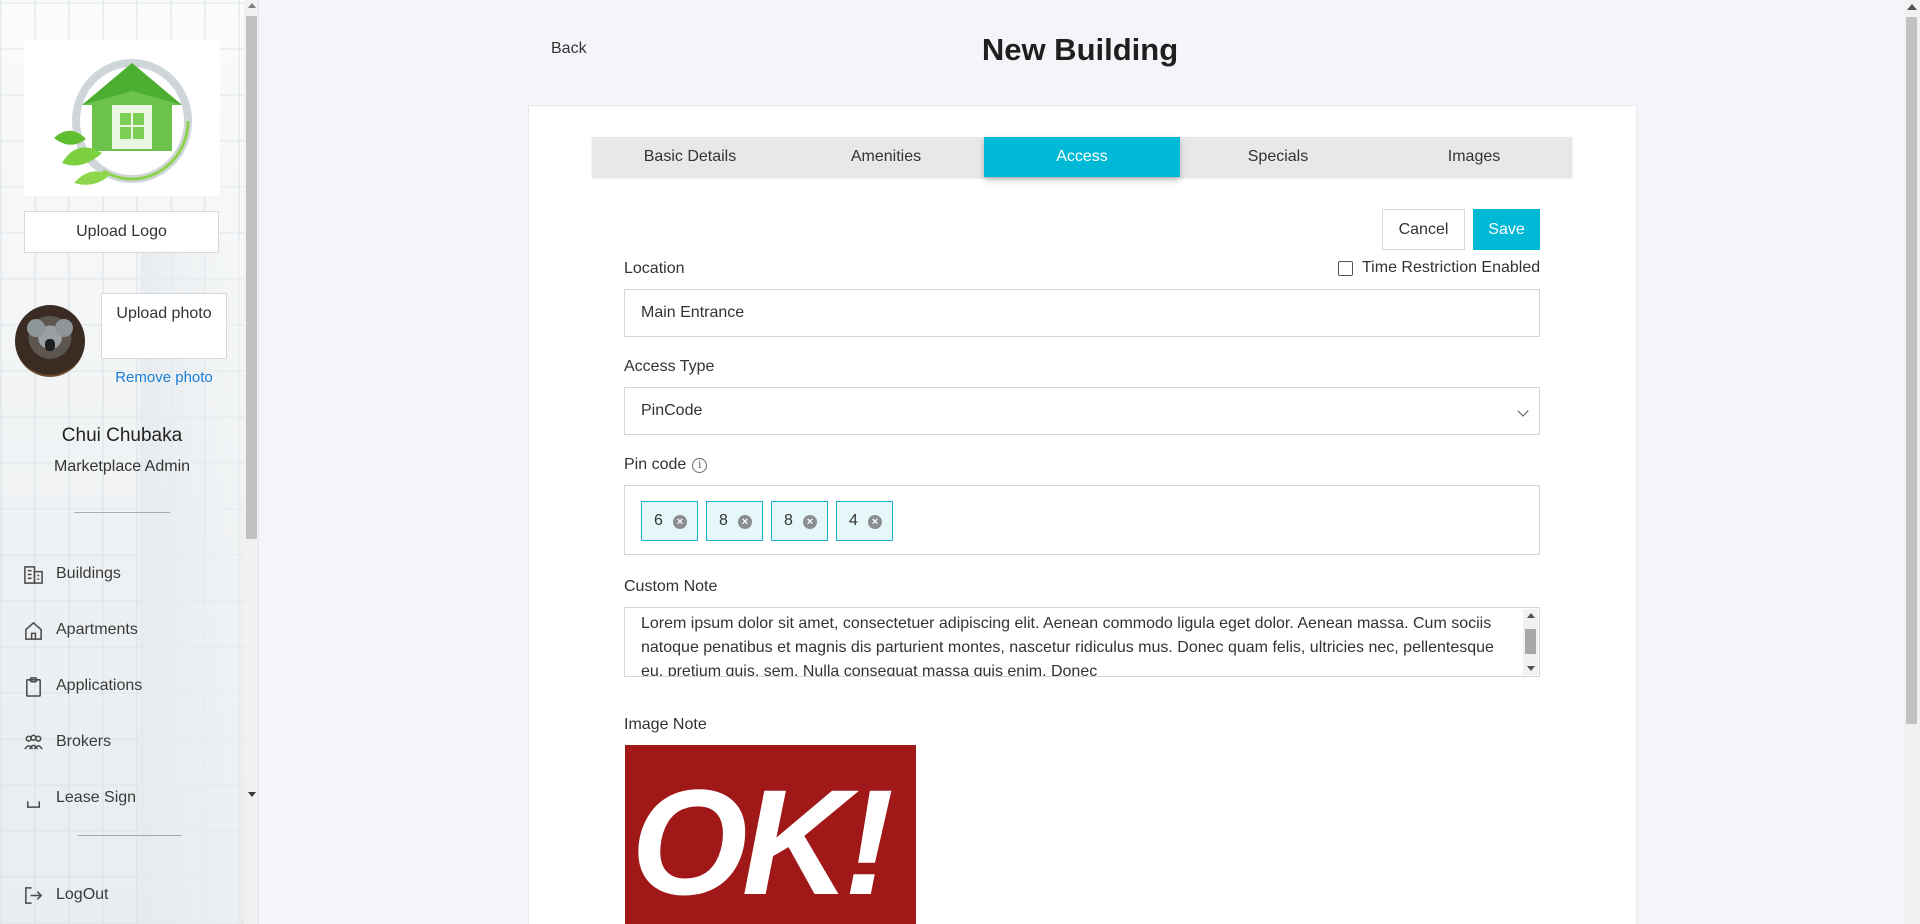  I want to click on nav-item-apartments: Apartments, so click(127, 630).